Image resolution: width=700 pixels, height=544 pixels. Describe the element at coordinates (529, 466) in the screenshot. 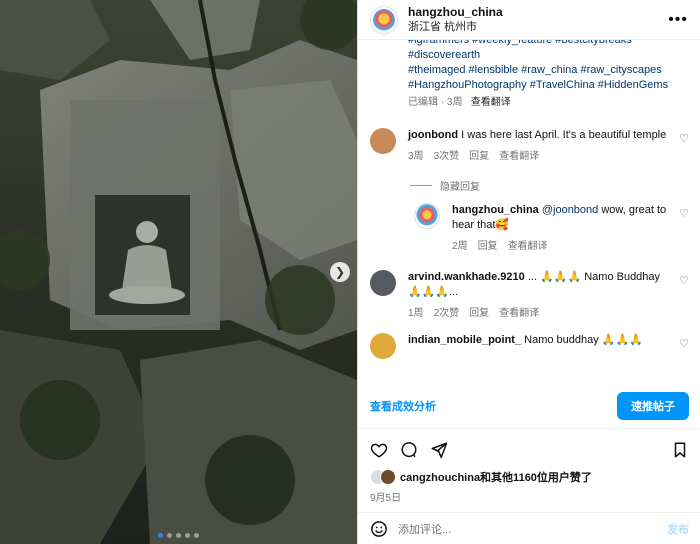

I see `post-actions: cangzhouchina和其他1160位用户赞了 9月5日` at that location.